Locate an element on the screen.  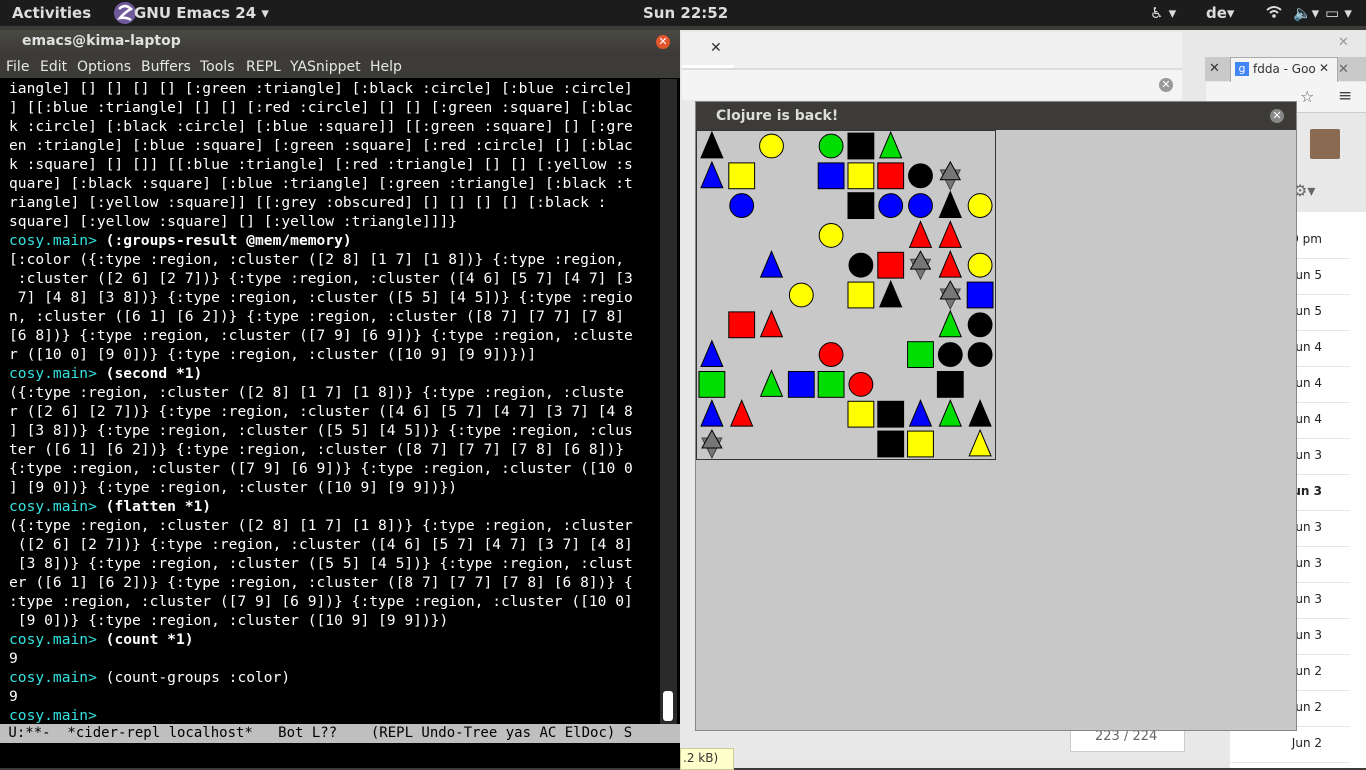
accessibility-icon: ♿ ▾ is located at coordinates (1163, 13).